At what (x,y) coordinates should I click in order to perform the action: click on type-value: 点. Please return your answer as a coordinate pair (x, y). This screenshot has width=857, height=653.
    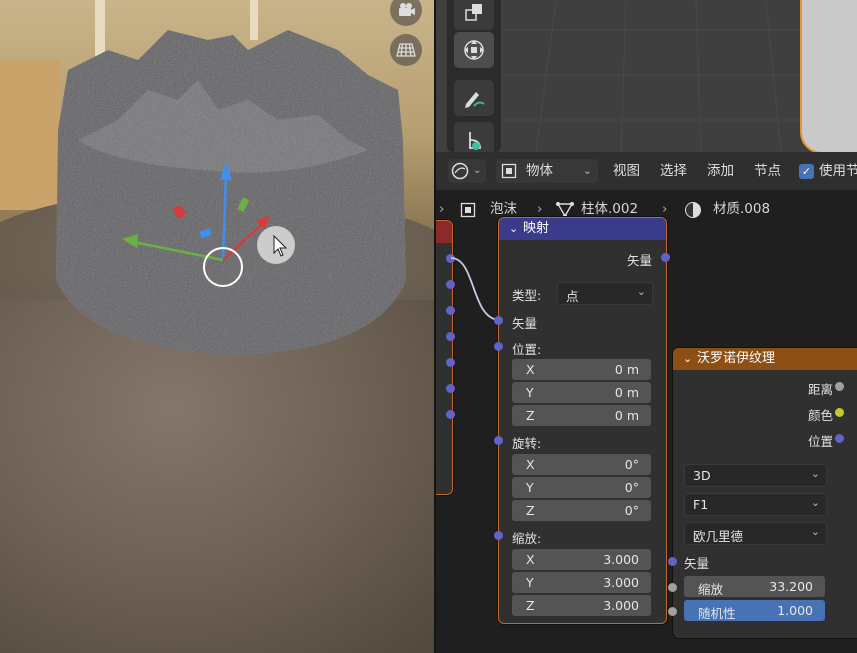
    Looking at the image, I should click on (572, 296).